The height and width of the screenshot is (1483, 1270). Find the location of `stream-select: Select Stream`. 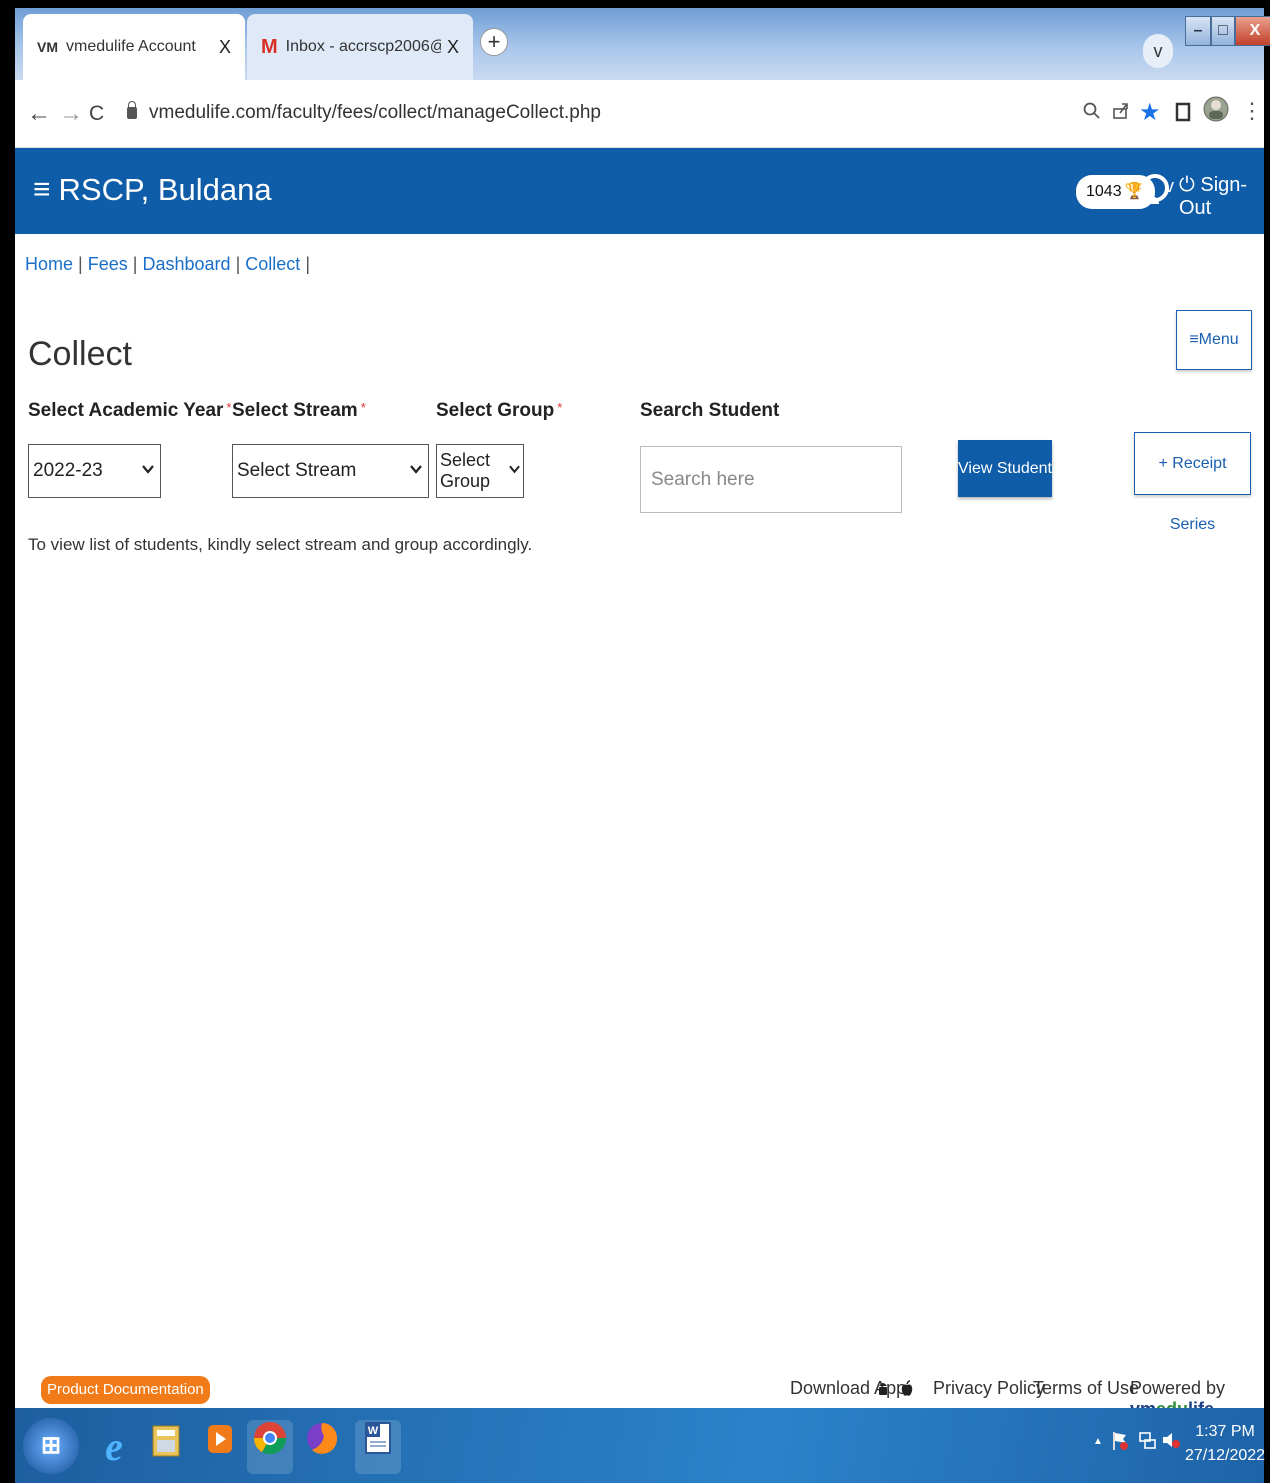

stream-select: Select Stream is located at coordinates (330, 471).